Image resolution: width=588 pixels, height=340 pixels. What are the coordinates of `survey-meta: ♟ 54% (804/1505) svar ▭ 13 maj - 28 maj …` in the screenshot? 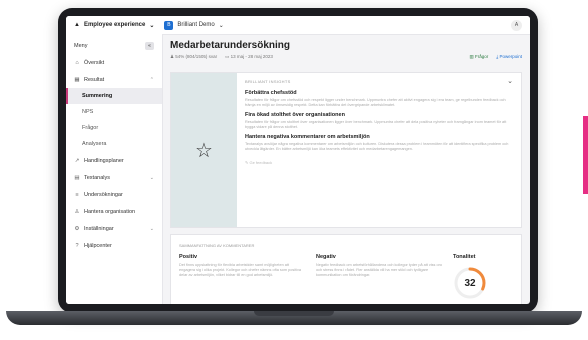 It's located at (346, 57).